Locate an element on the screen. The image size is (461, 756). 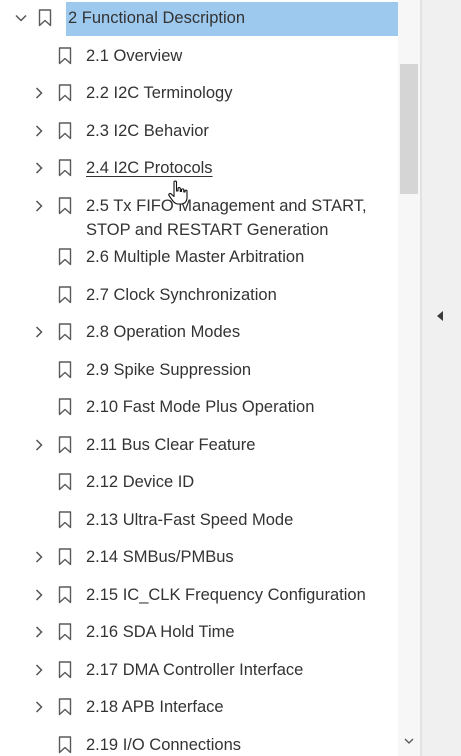
bookmark-item: 2.18 APB Interface is located at coordinates (199, 707).